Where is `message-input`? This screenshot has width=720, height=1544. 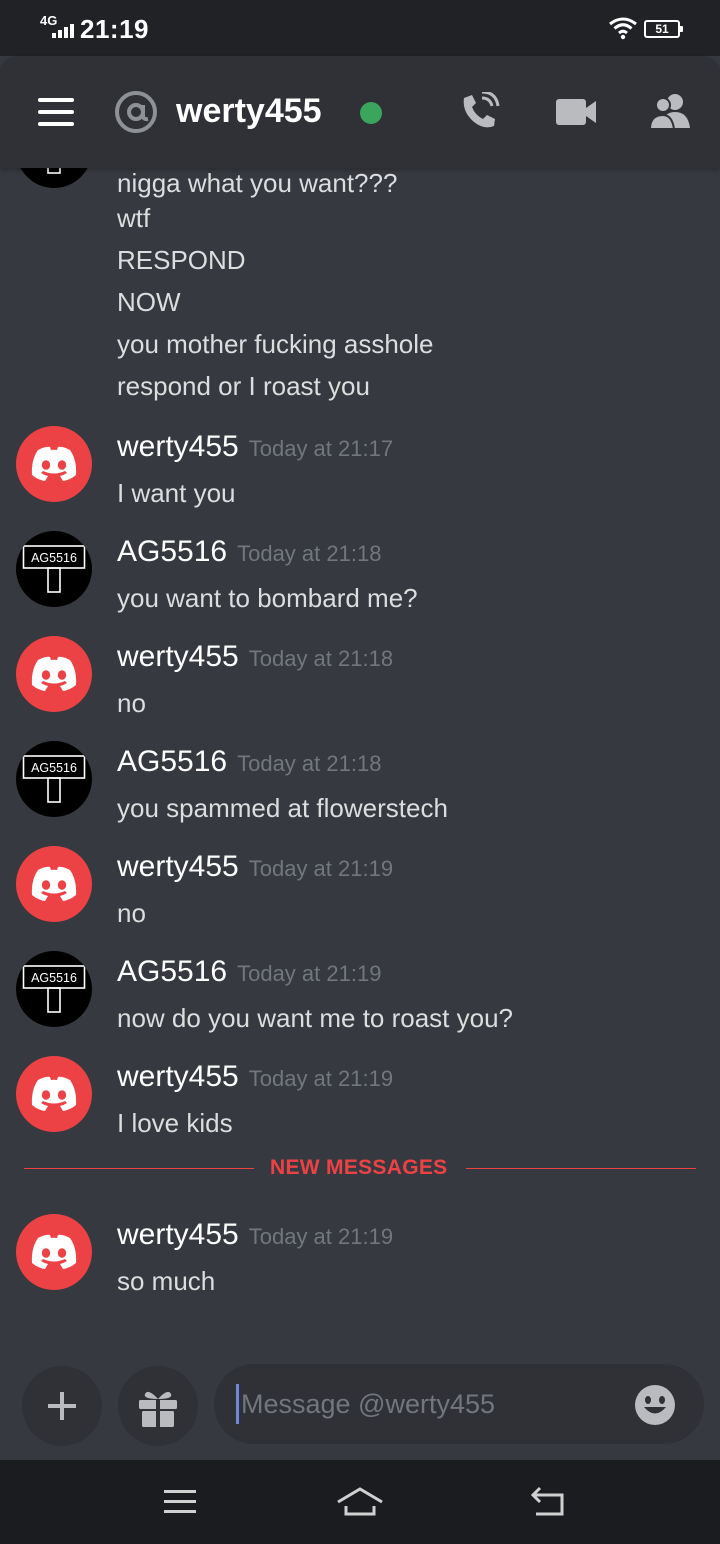
message-input is located at coordinates (431, 1404).